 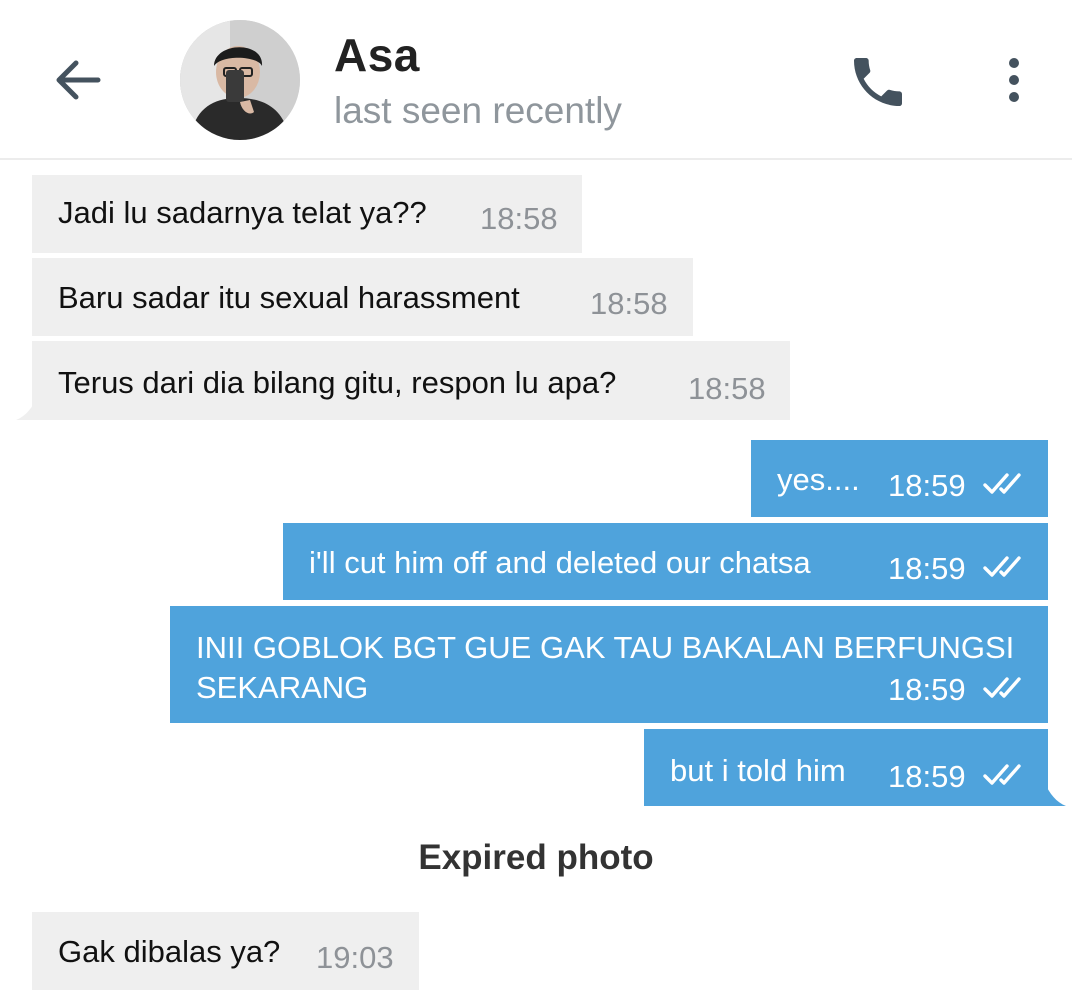 I want to click on avatar-photo, so click(x=240, y=80).